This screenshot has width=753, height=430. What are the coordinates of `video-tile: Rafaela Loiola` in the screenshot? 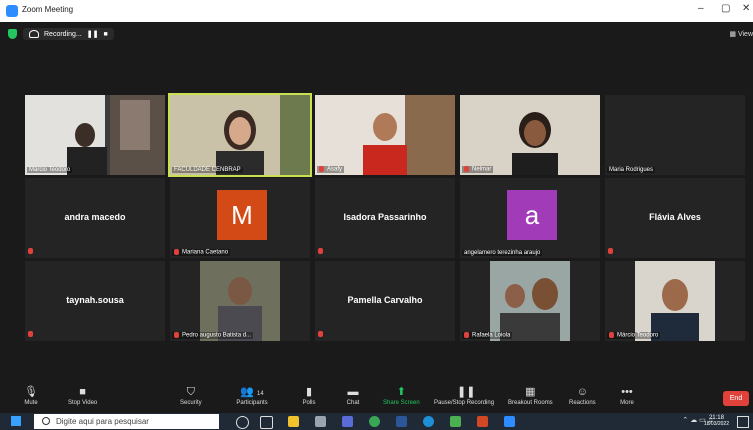 It's located at (530, 301).